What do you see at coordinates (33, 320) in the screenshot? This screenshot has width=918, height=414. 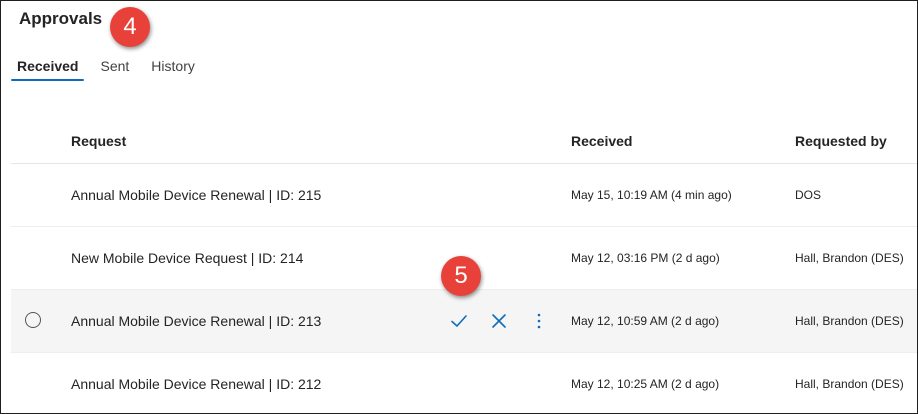 I see `row-select-radio` at bounding box center [33, 320].